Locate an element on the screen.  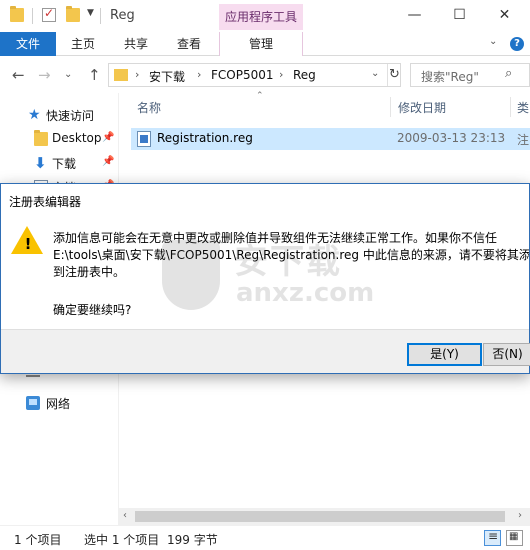
nav-item-desktop: Desktop 📌 is located at coordinates (59, 139).